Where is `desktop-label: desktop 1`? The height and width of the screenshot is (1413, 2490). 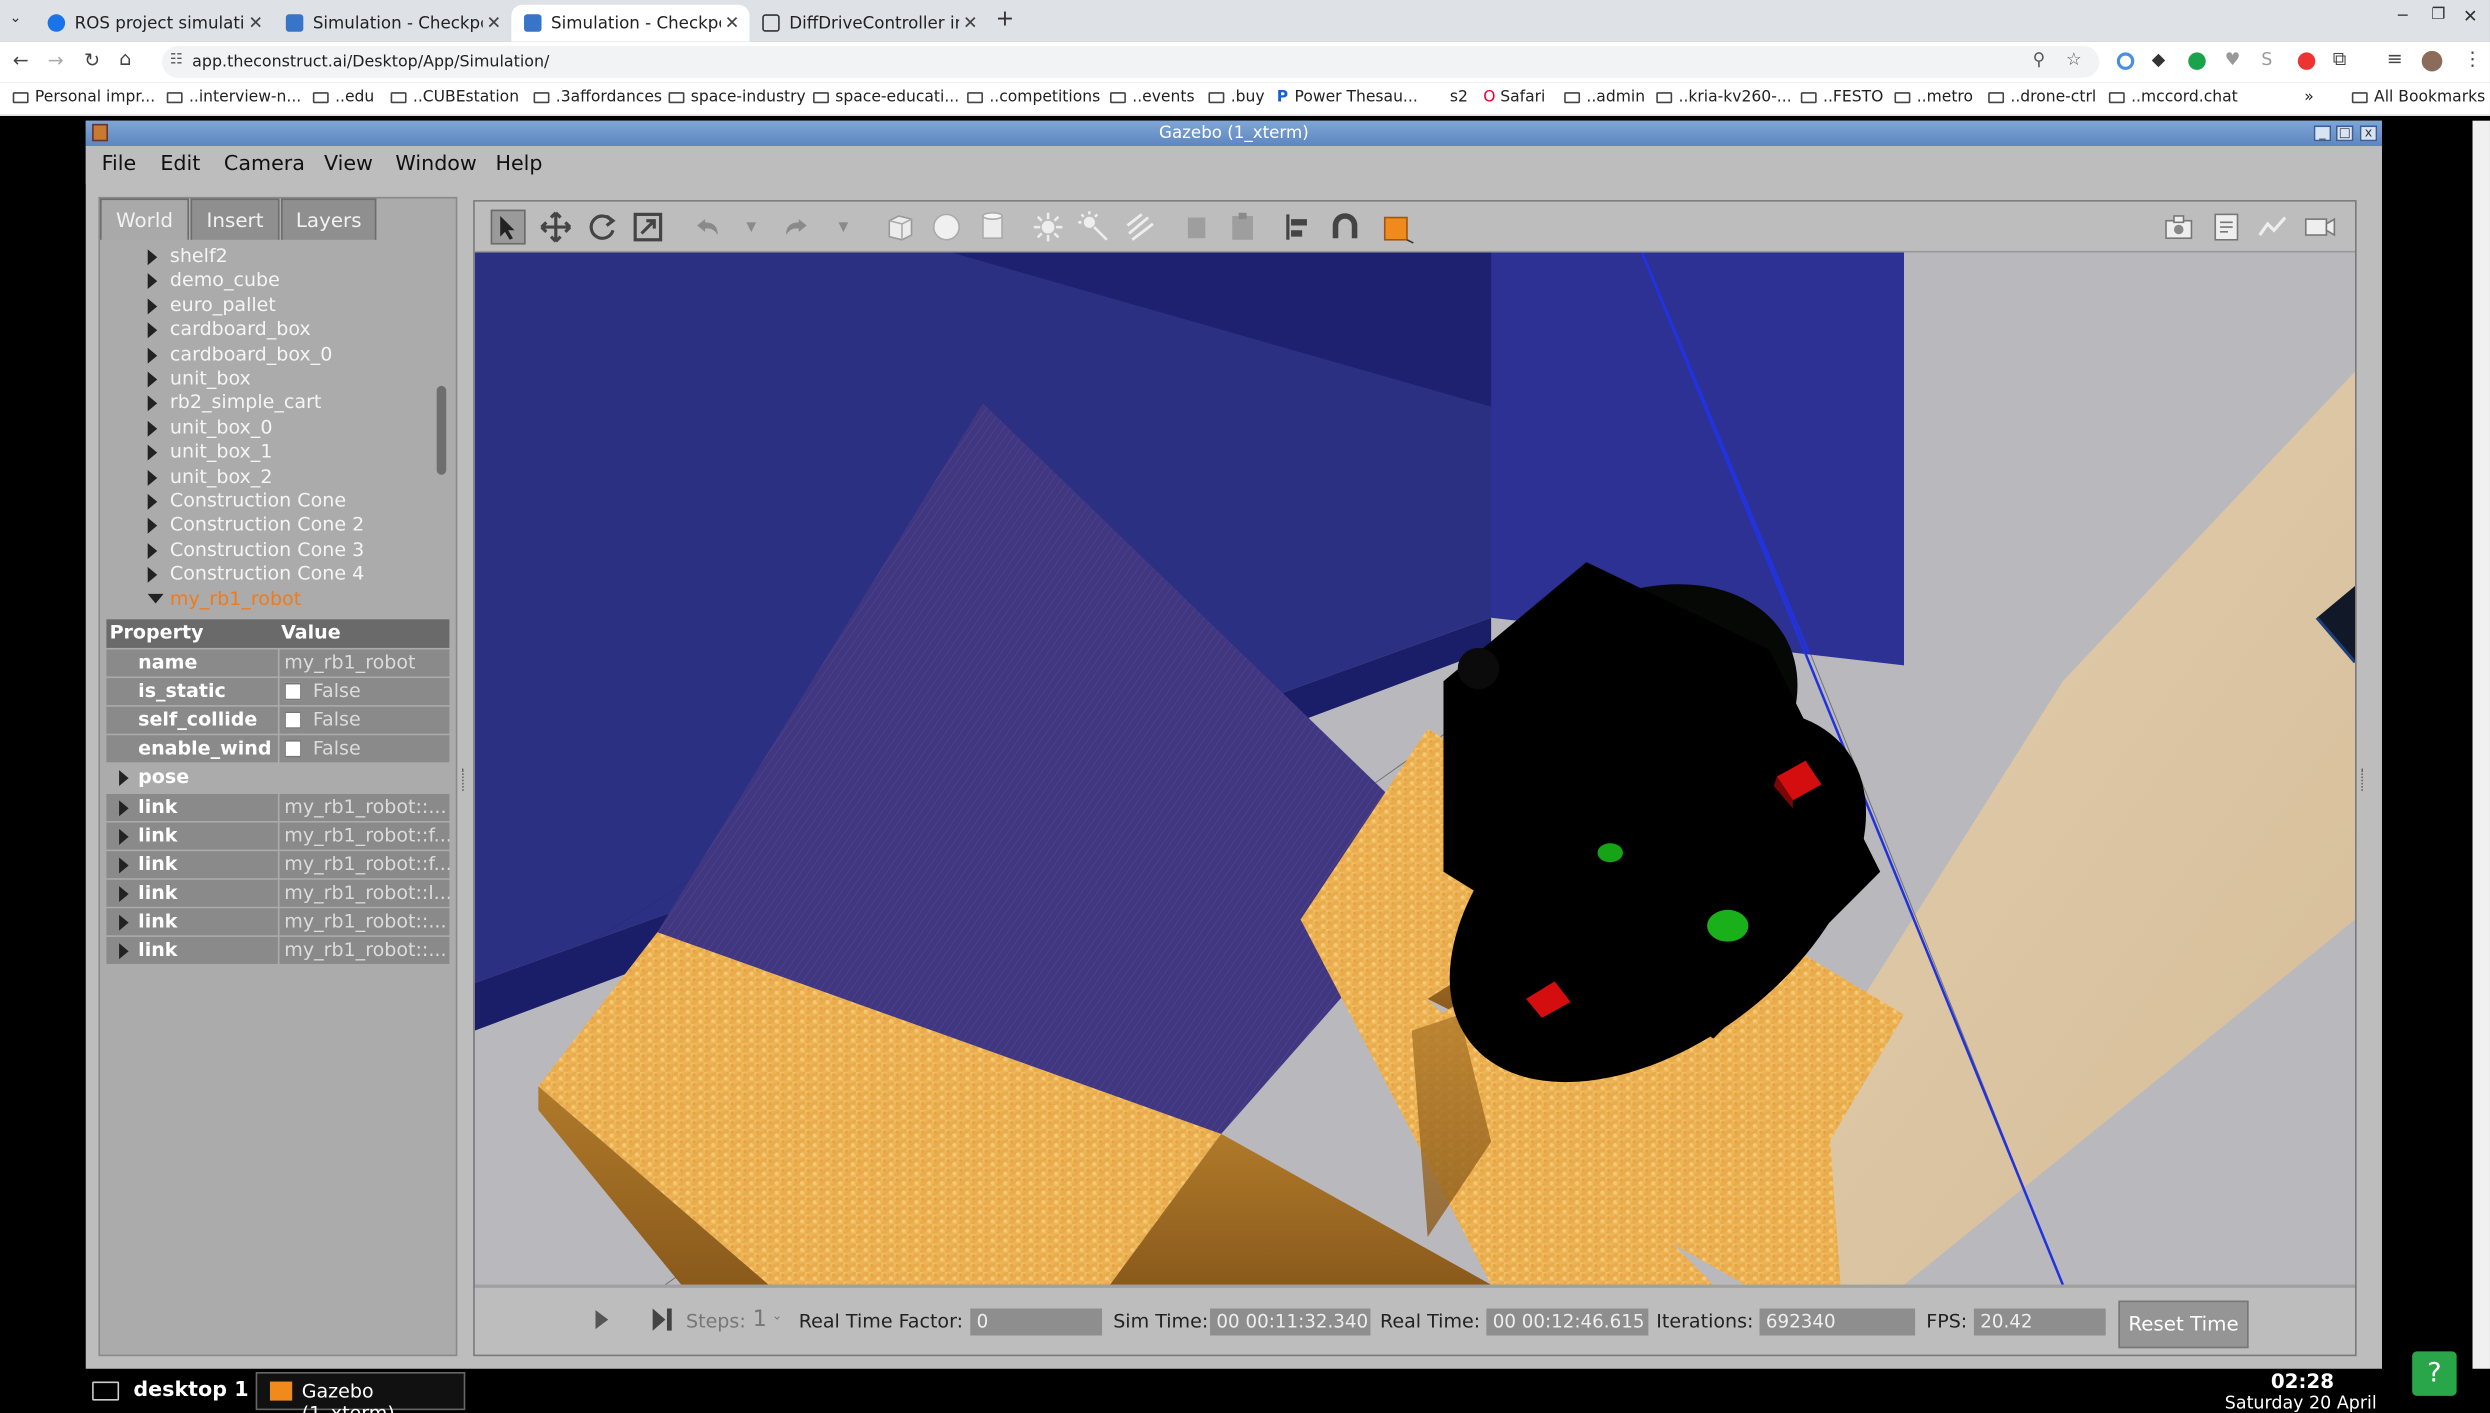
desktop-label: desktop 1 is located at coordinates (190, 1390).